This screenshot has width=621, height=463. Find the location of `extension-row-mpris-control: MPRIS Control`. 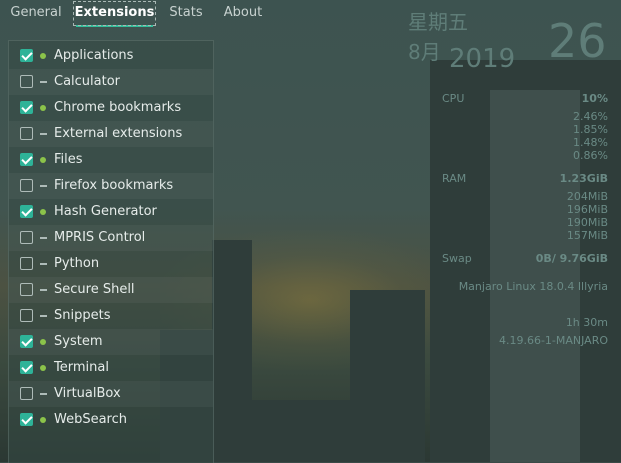

extension-row-mpris-control: MPRIS Control is located at coordinates (111, 238).